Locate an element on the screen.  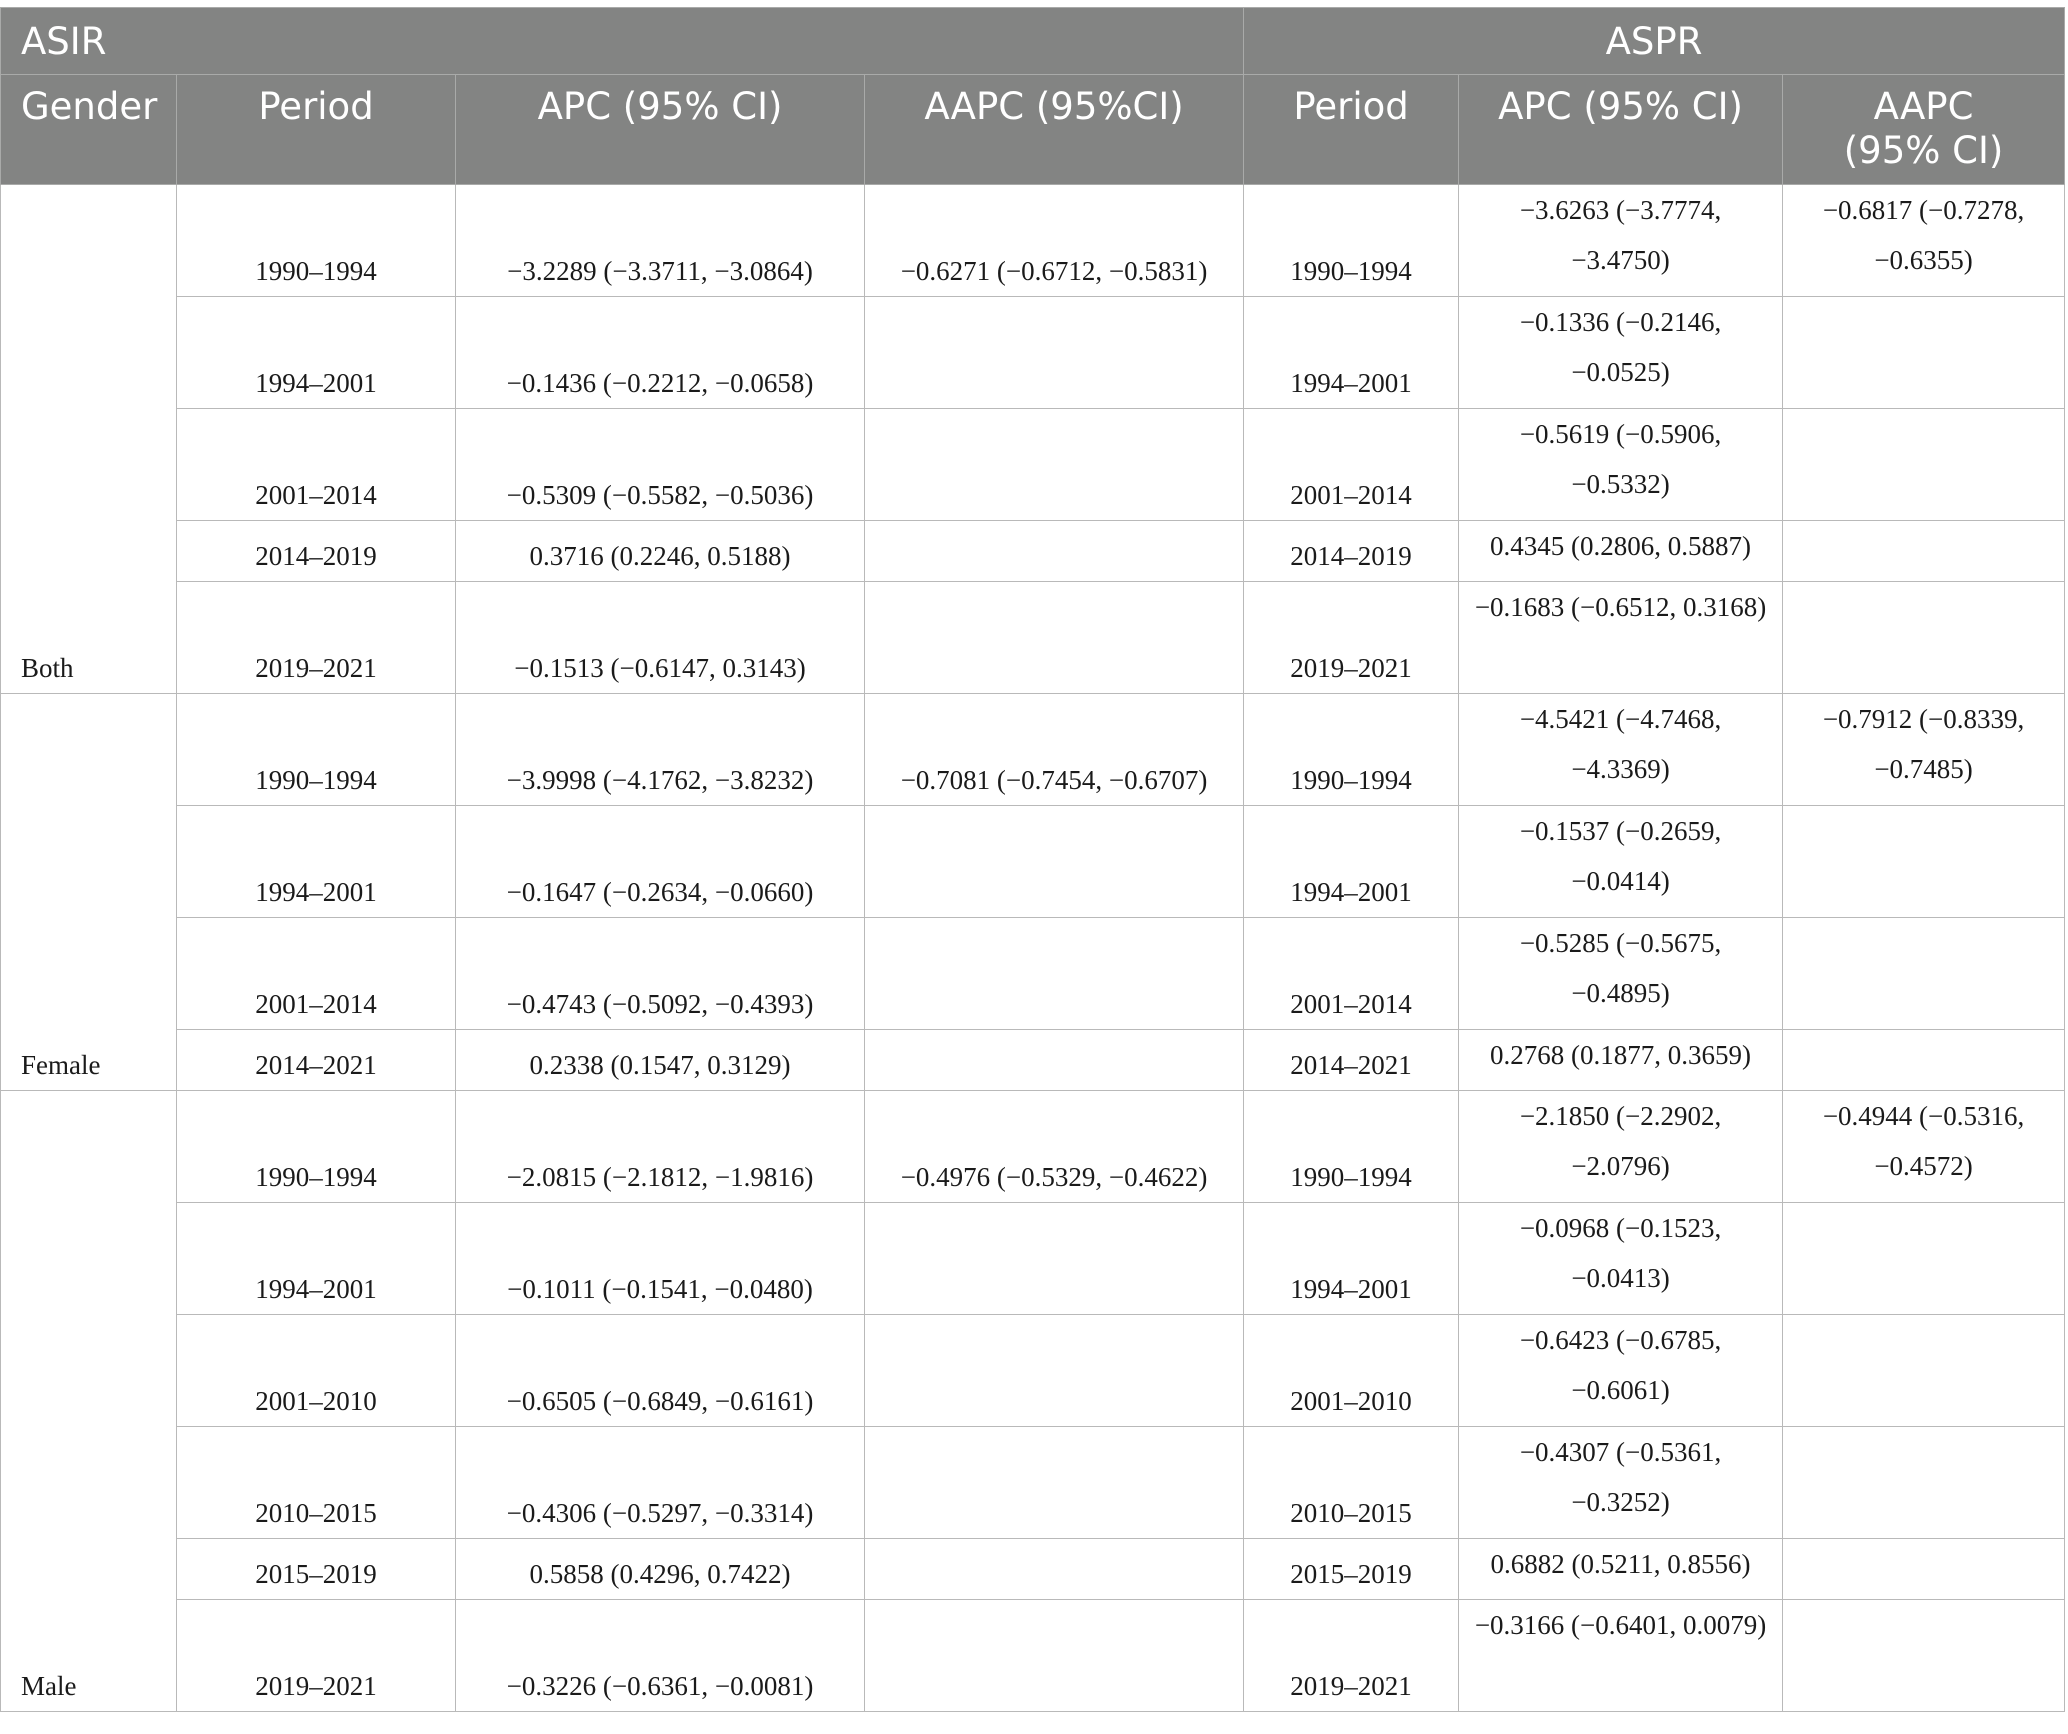
aspr-aapc-cell: −0.6817 (−0.7278, −0.6355) is located at coordinates (1924, 240).